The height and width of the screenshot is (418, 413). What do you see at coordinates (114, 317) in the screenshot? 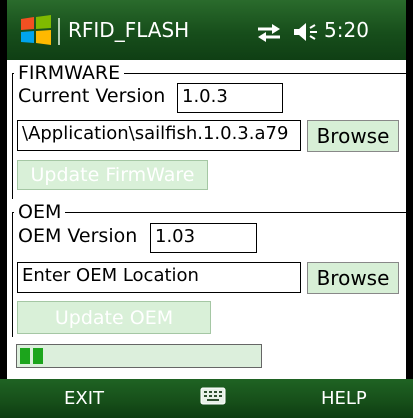
I see `update-oem-button: Update OEM` at bounding box center [114, 317].